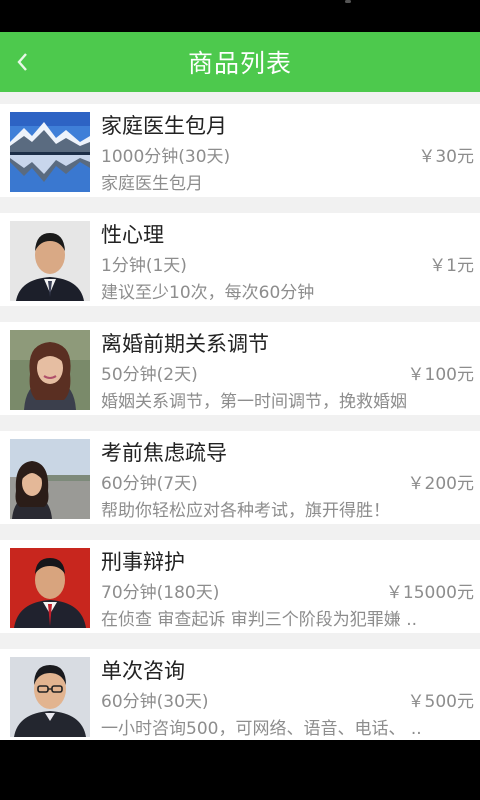  I want to click on man-red-background-image, so click(50, 588).